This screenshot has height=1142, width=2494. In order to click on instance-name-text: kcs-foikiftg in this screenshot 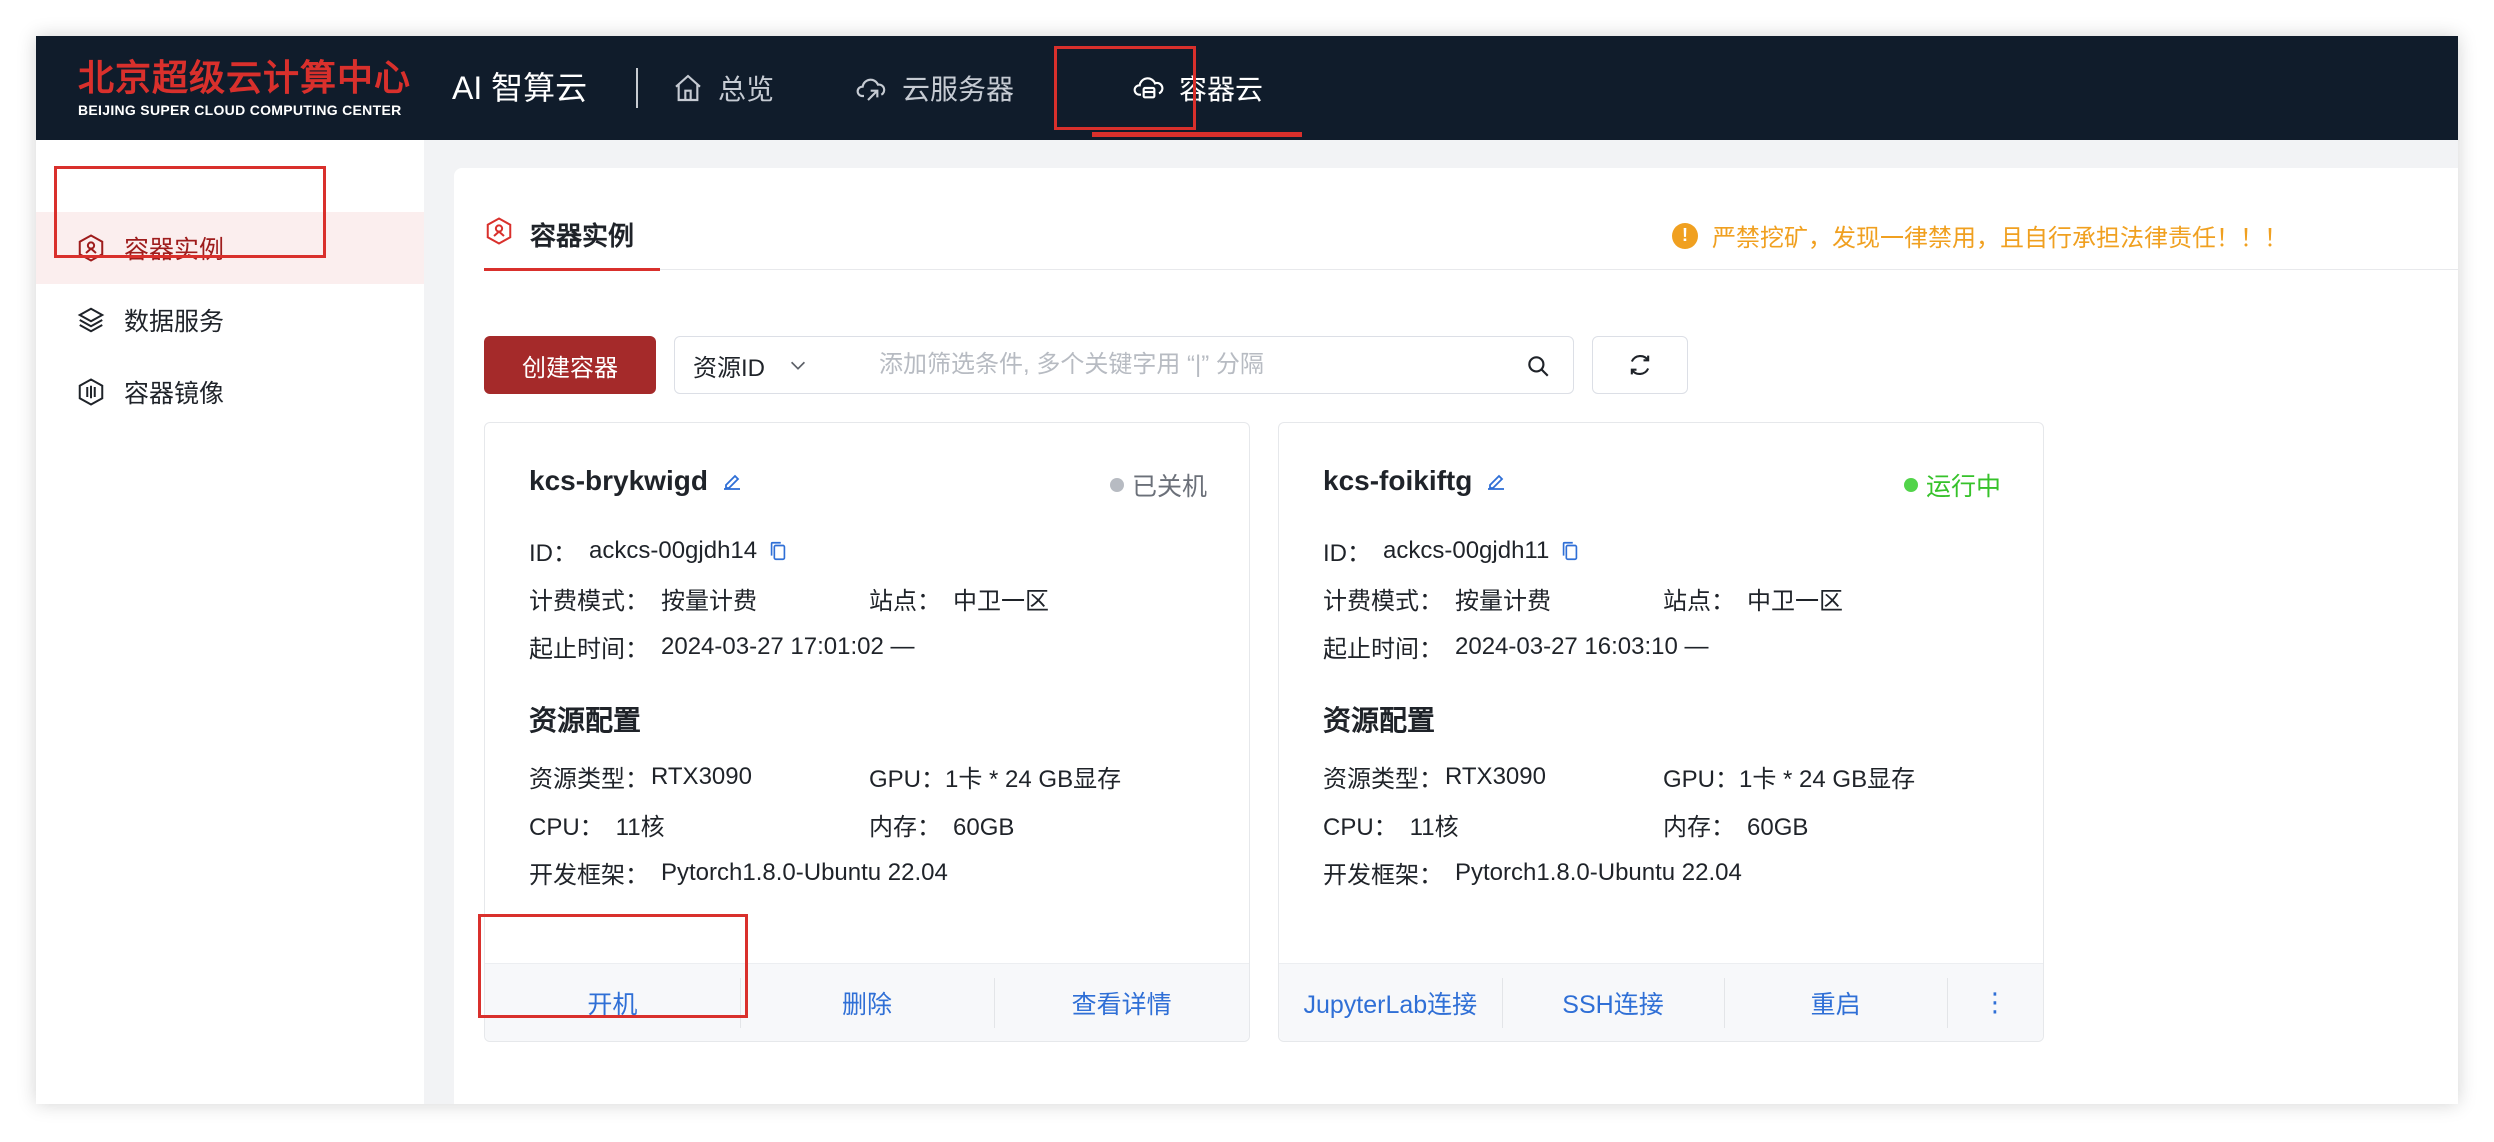, I will do `click(1398, 480)`.